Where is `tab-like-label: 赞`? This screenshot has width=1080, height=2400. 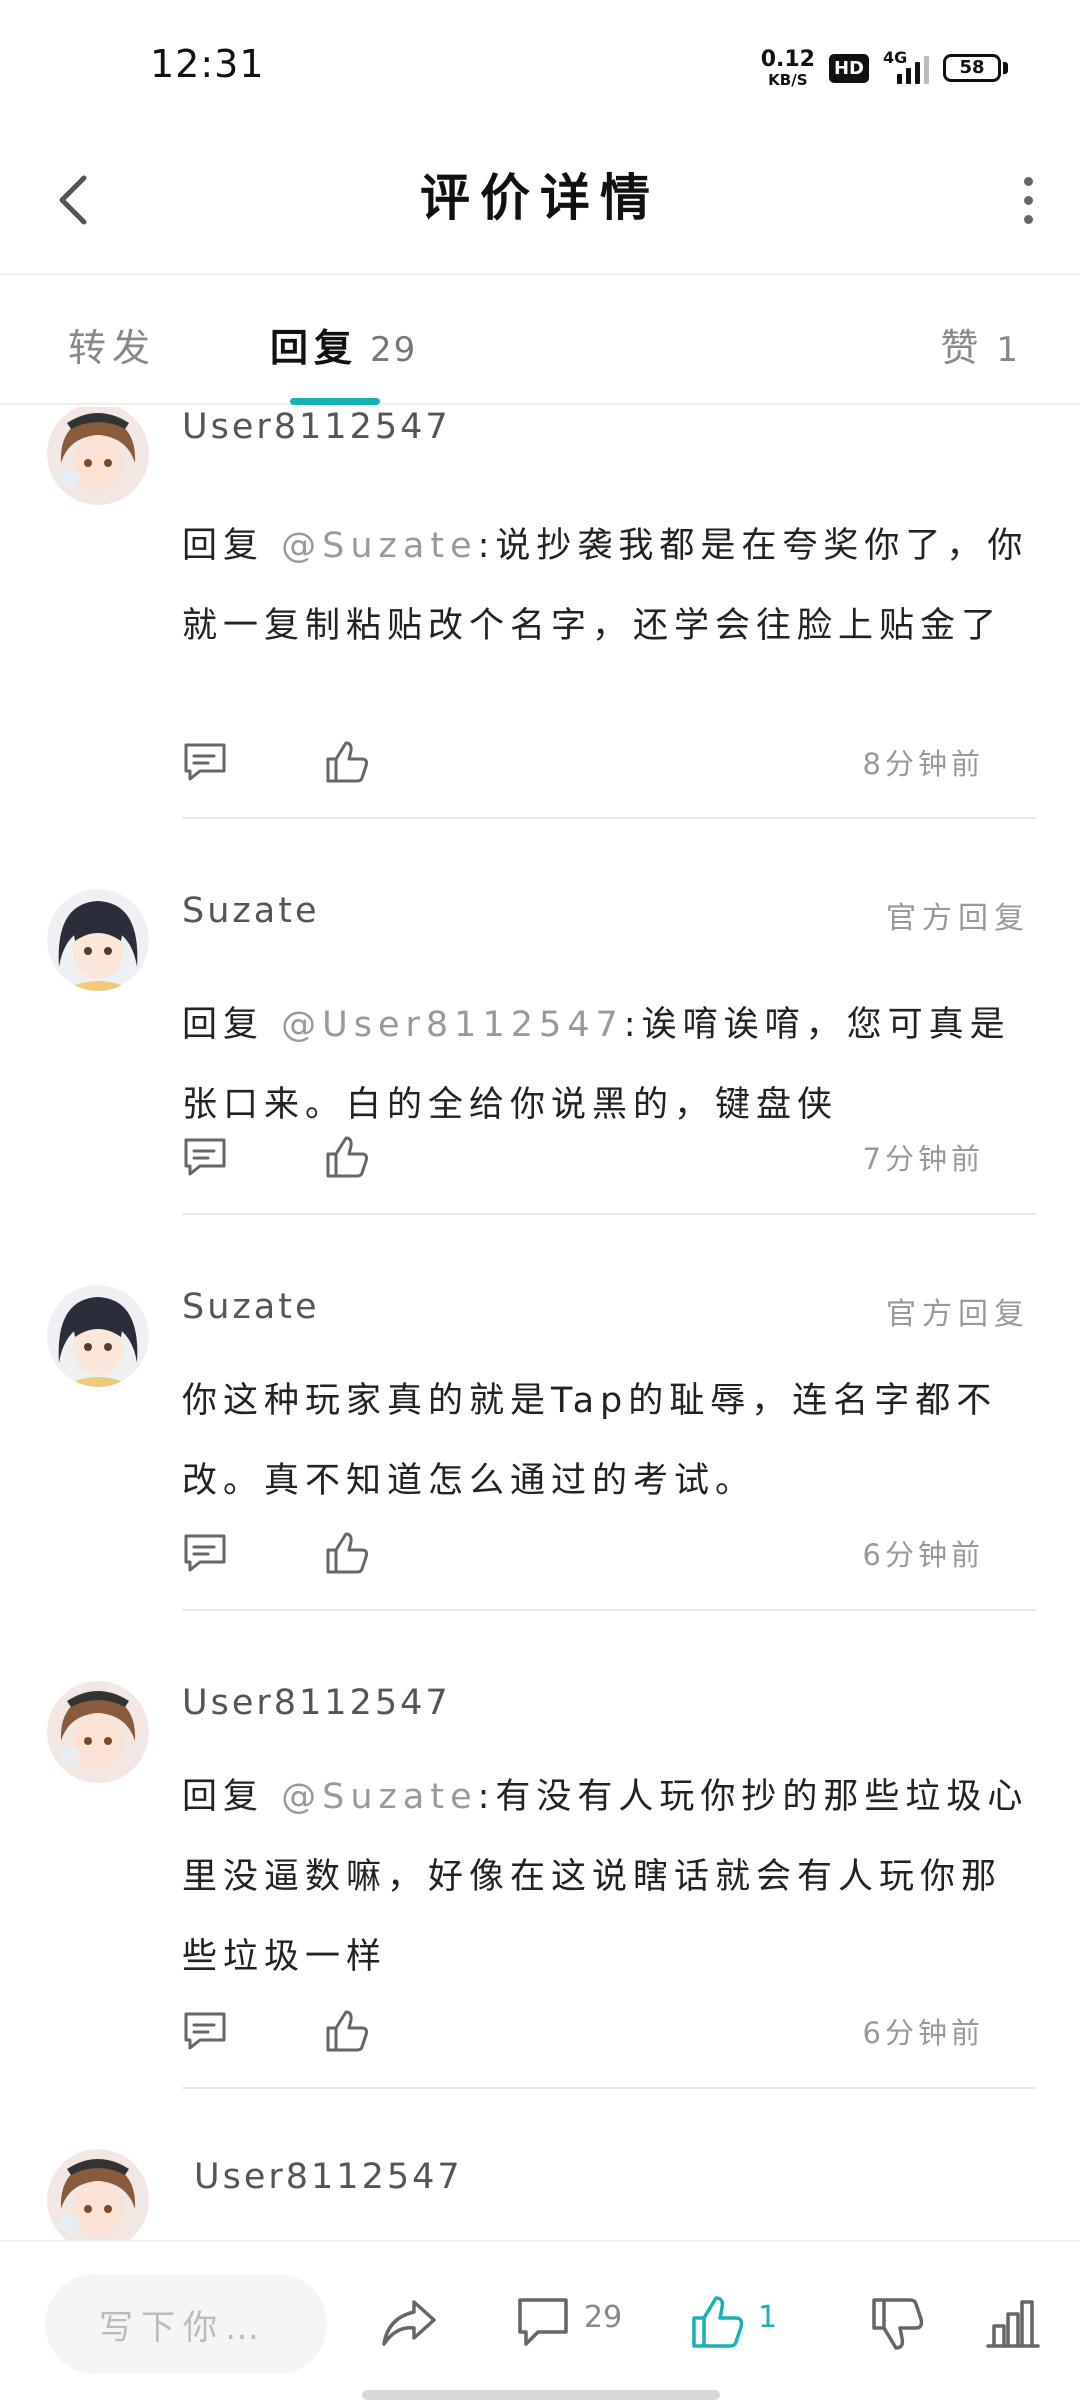 tab-like-label: 赞 is located at coordinates (962, 348).